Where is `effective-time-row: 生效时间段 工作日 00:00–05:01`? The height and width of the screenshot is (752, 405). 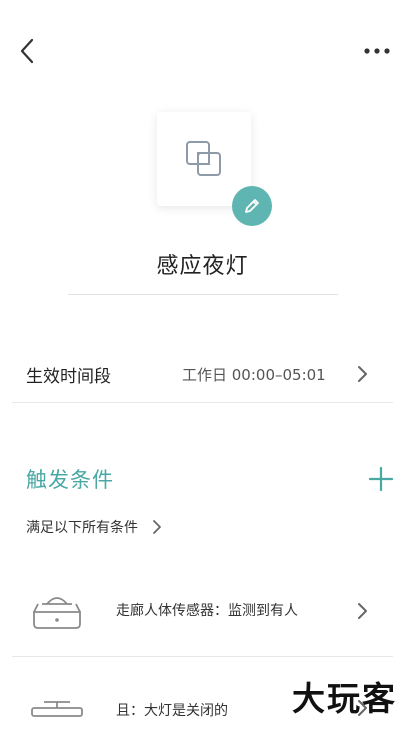 effective-time-row: 生效时间段 工作日 00:00–05:01 is located at coordinates (202, 375).